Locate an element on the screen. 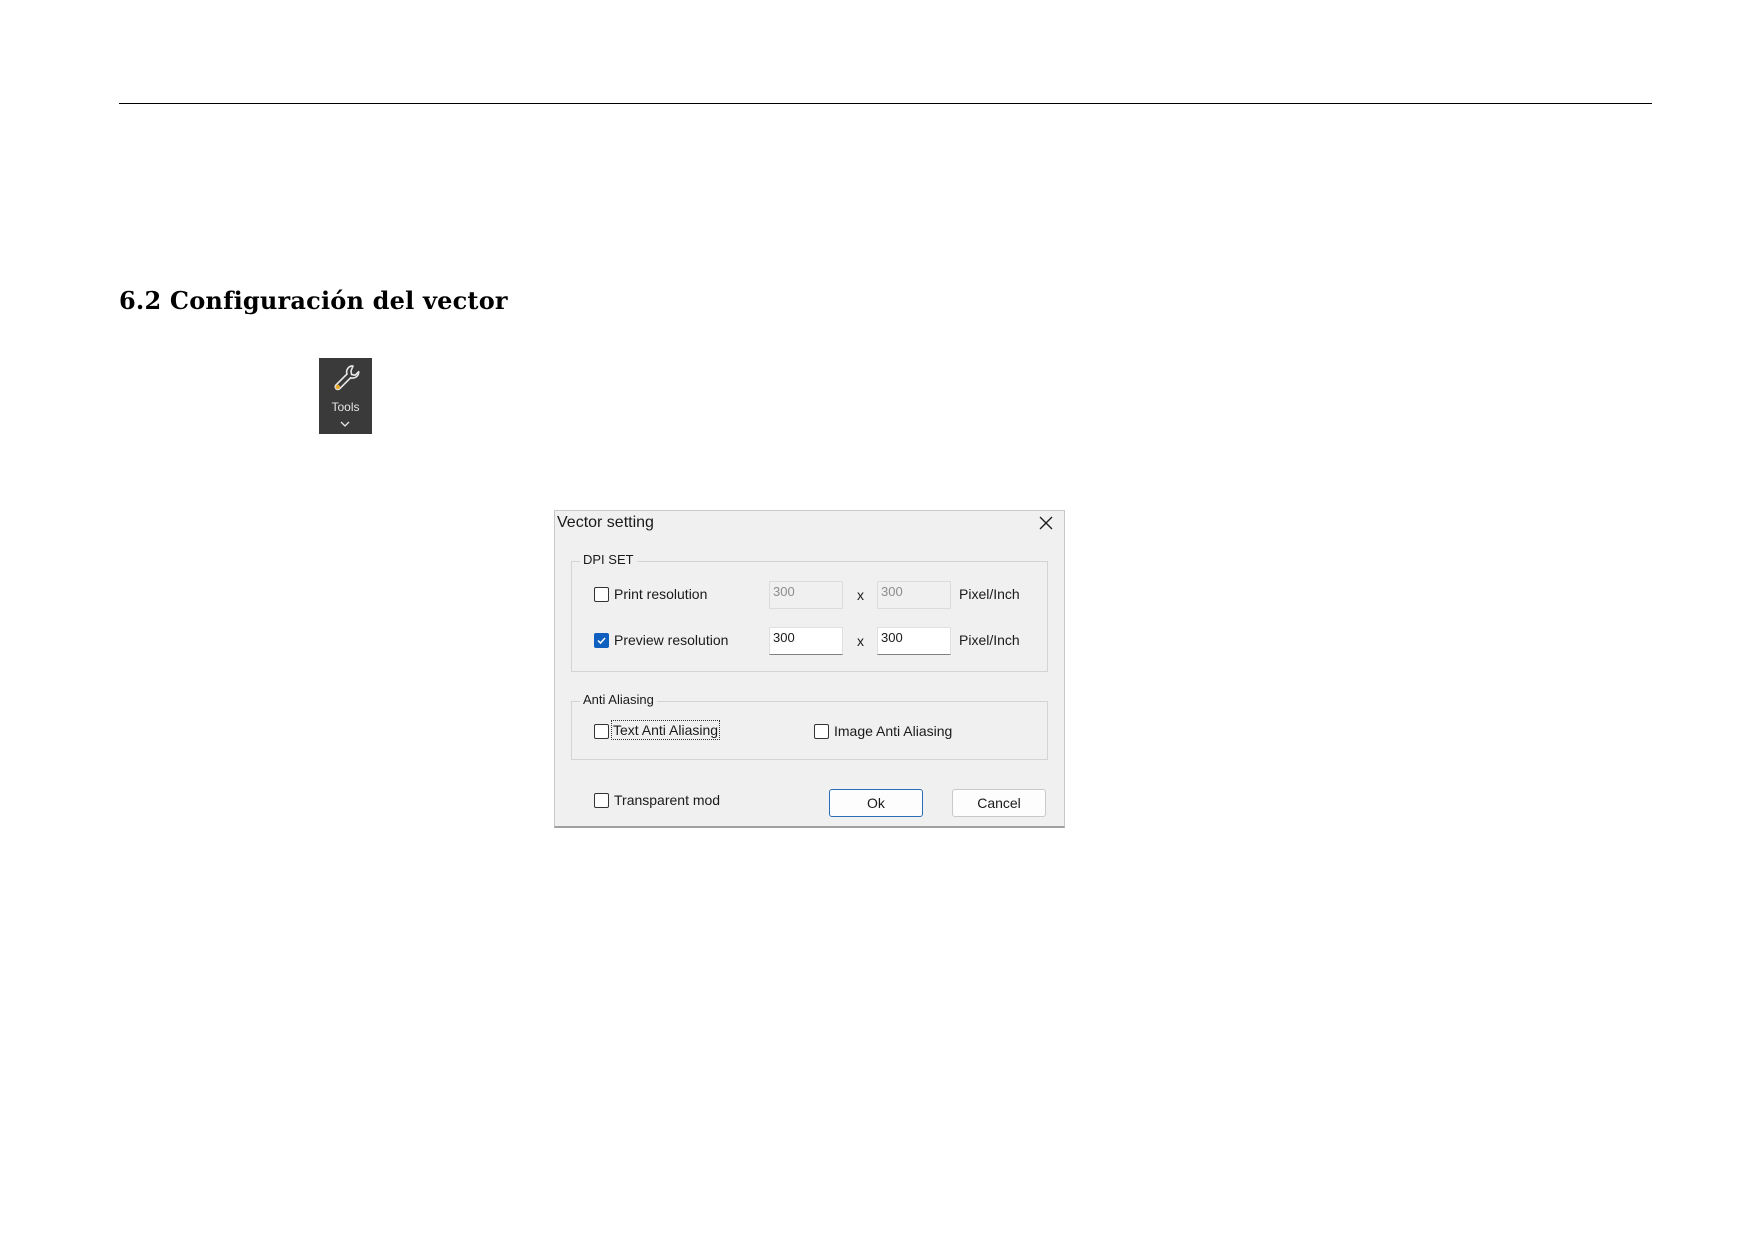 This screenshot has width=1754, height=1240. print-resolution-checkbox is located at coordinates (601, 594).